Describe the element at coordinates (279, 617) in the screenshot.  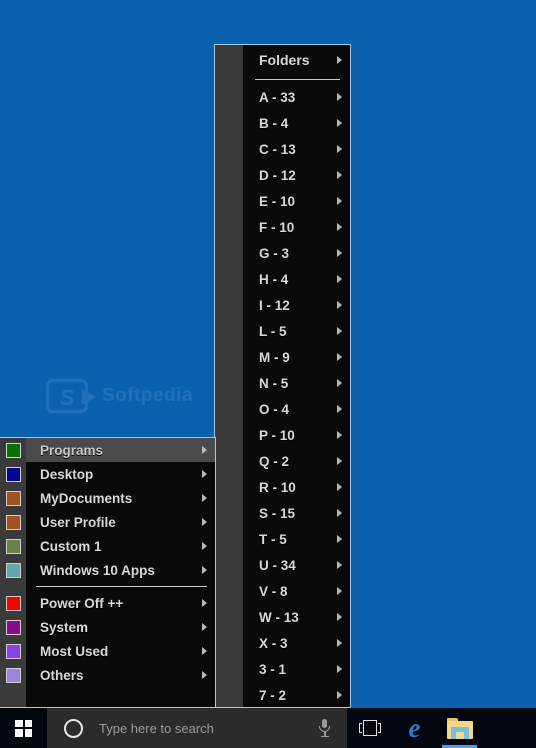
I see `folders-menu-item-label: W - 13` at that location.